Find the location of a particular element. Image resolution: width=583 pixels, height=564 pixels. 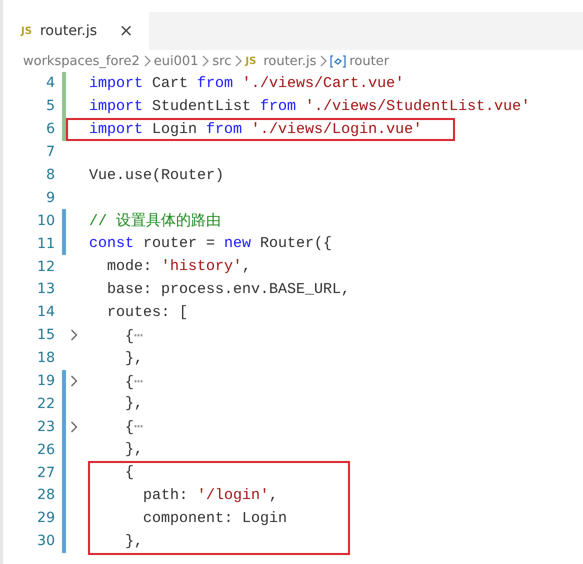

line-number: 10 is located at coordinates (45, 220).